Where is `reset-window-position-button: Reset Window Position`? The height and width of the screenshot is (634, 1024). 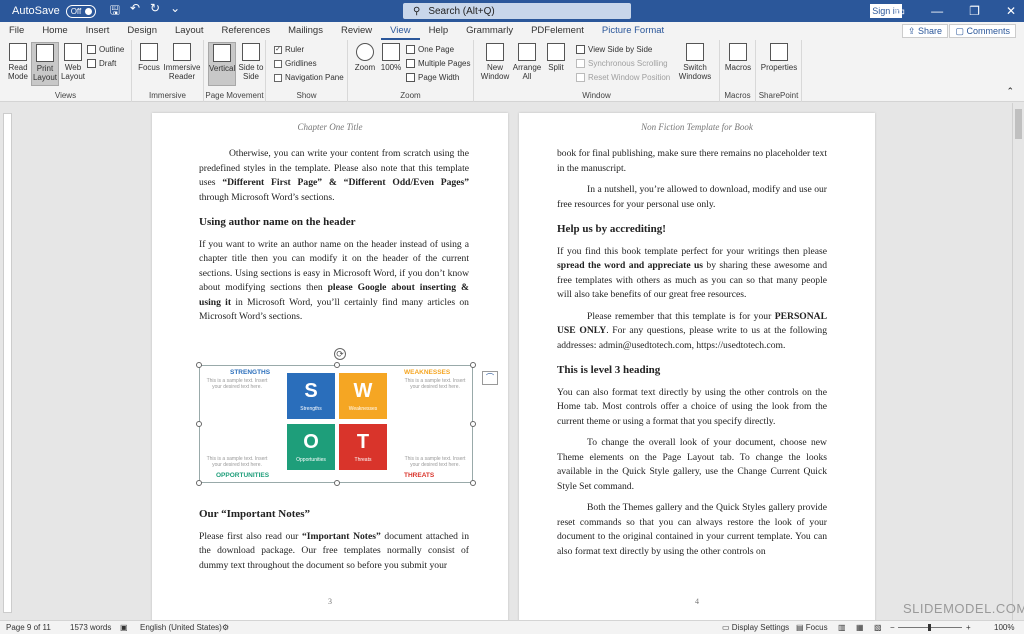 reset-window-position-button: Reset Window Position is located at coordinates (623, 77).